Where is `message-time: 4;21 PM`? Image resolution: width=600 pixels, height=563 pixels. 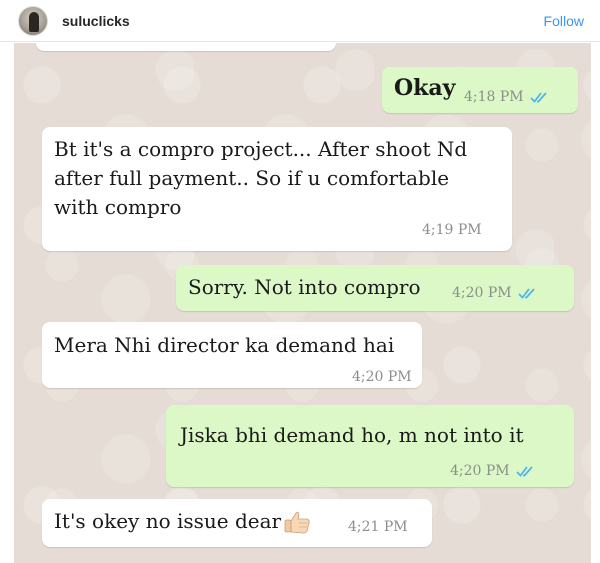 message-time: 4;21 PM is located at coordinates (378, 527).